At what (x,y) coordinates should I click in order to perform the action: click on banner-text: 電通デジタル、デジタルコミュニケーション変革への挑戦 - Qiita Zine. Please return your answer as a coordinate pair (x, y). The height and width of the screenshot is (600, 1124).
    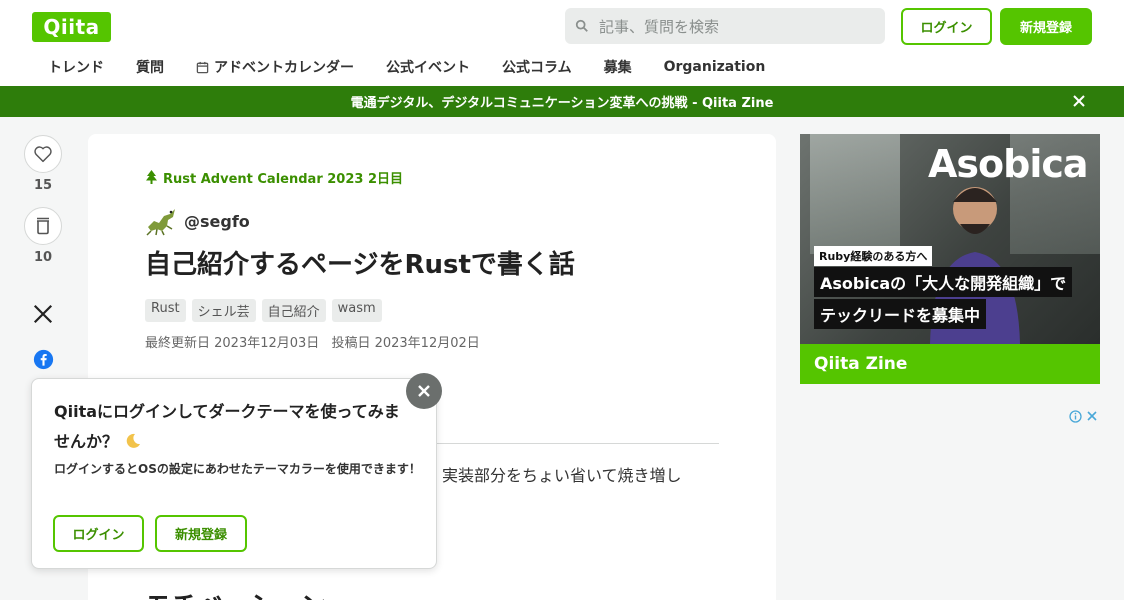
    Looking at the image, I should click on (562, 101).